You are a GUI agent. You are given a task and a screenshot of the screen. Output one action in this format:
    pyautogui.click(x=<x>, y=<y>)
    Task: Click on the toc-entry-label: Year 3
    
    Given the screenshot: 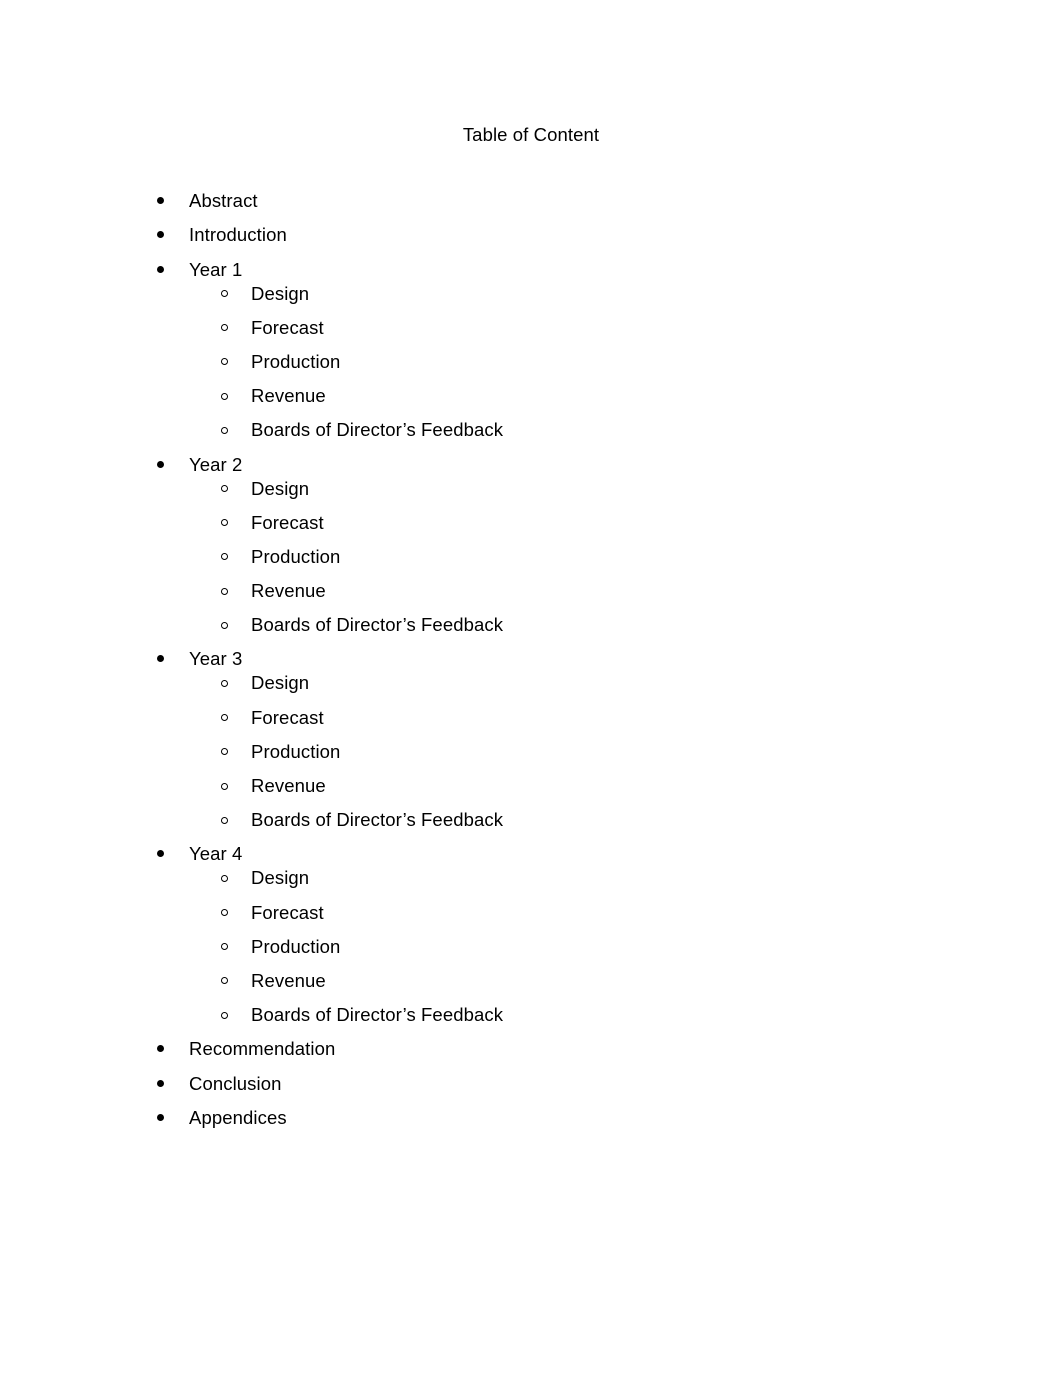 What is the action you would take?
    pyautogui.click(x=216, y=659)
    